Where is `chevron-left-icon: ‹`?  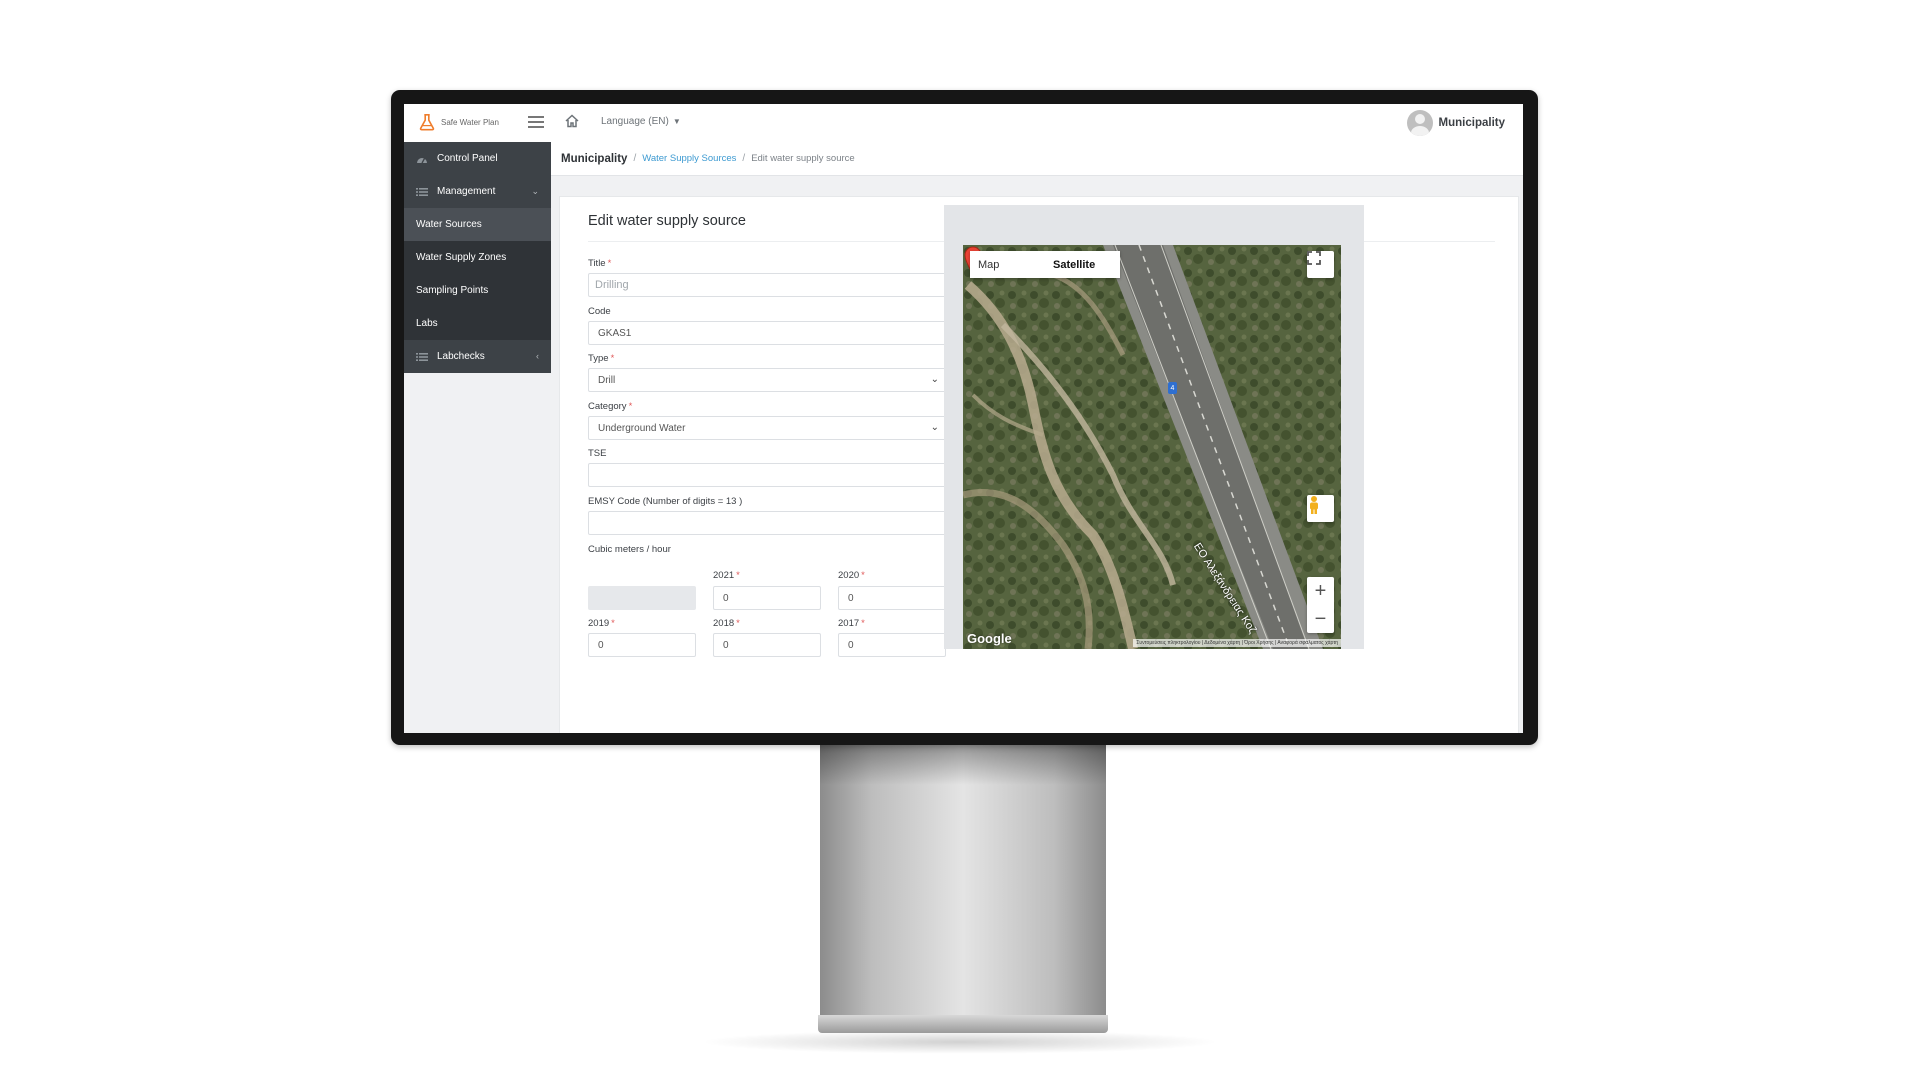
chevron-left-icon: ‹ is located at coordinates (537, 356).